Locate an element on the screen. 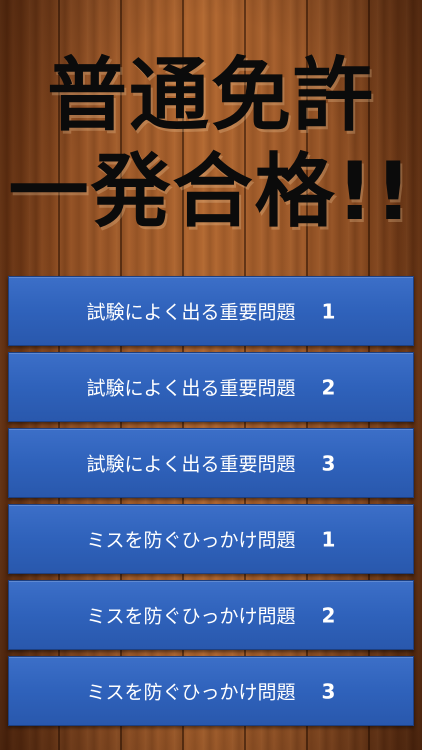  trick-questions-1-button: ミスを防ぐひっかけ問題 1 is located at coordinates (211, 539).